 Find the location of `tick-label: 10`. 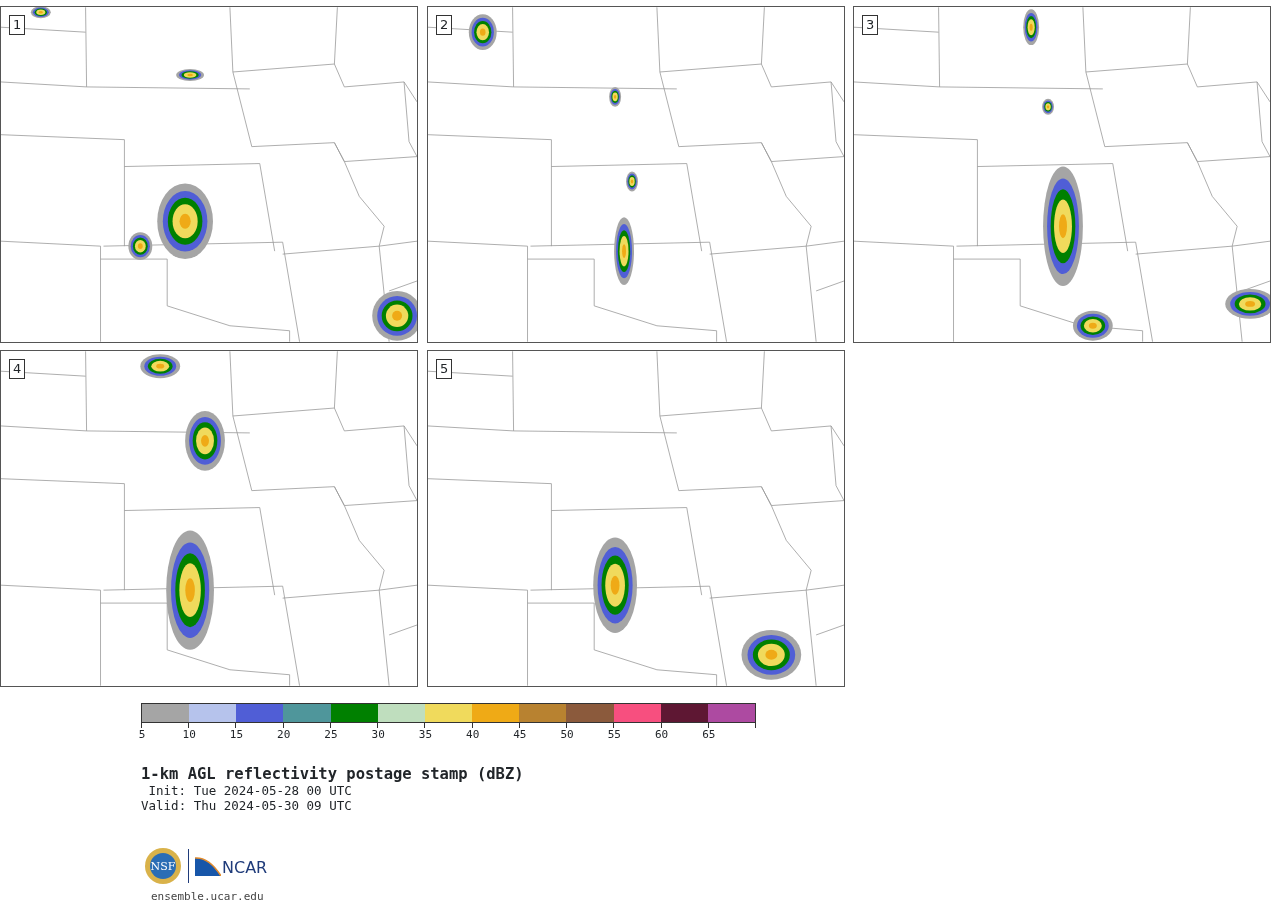

tick-label: 10 is located at coordinates (189, 734).